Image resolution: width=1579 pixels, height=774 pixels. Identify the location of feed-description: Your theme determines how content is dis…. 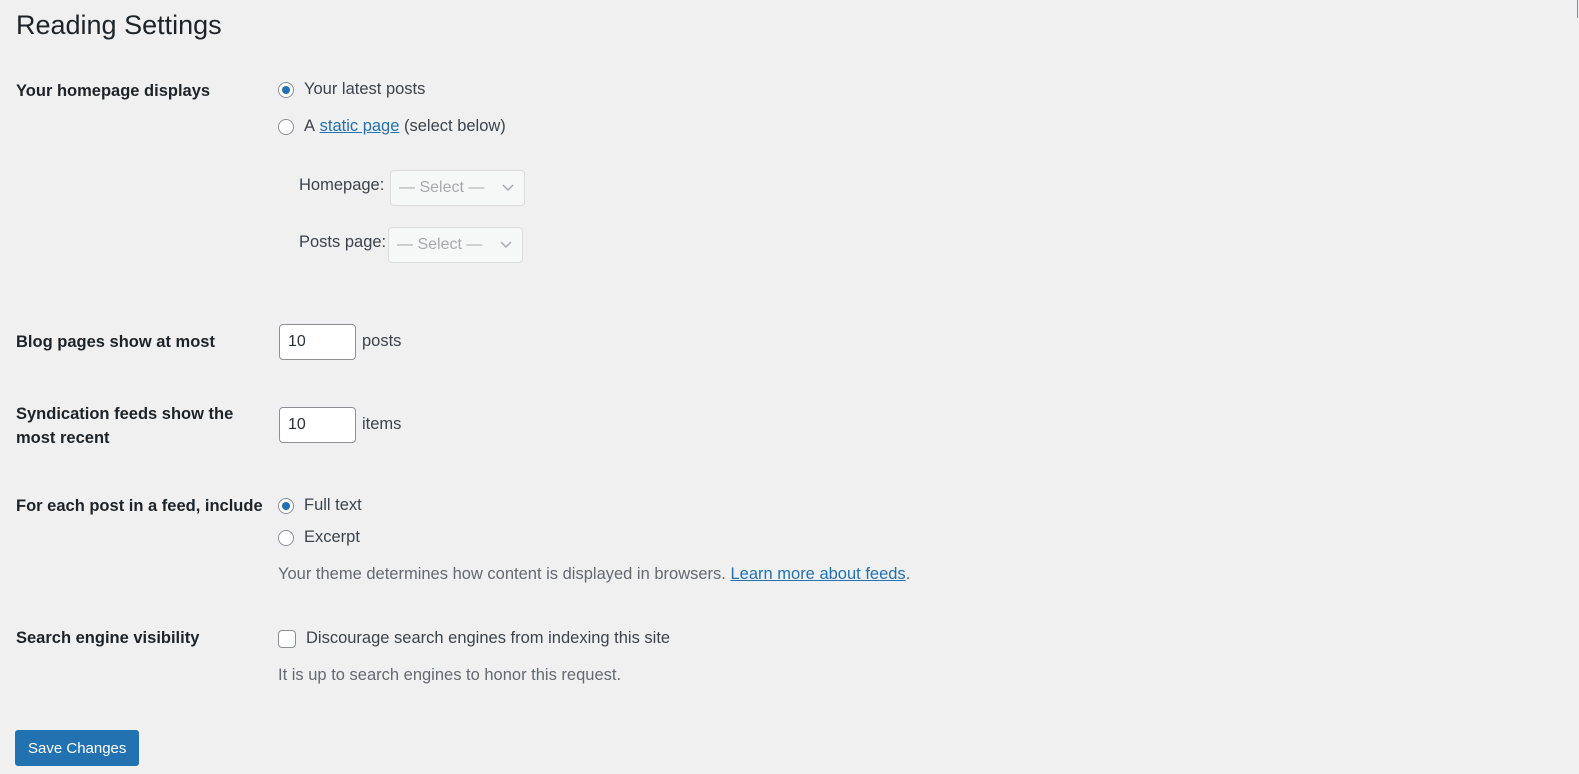
(594, 574).